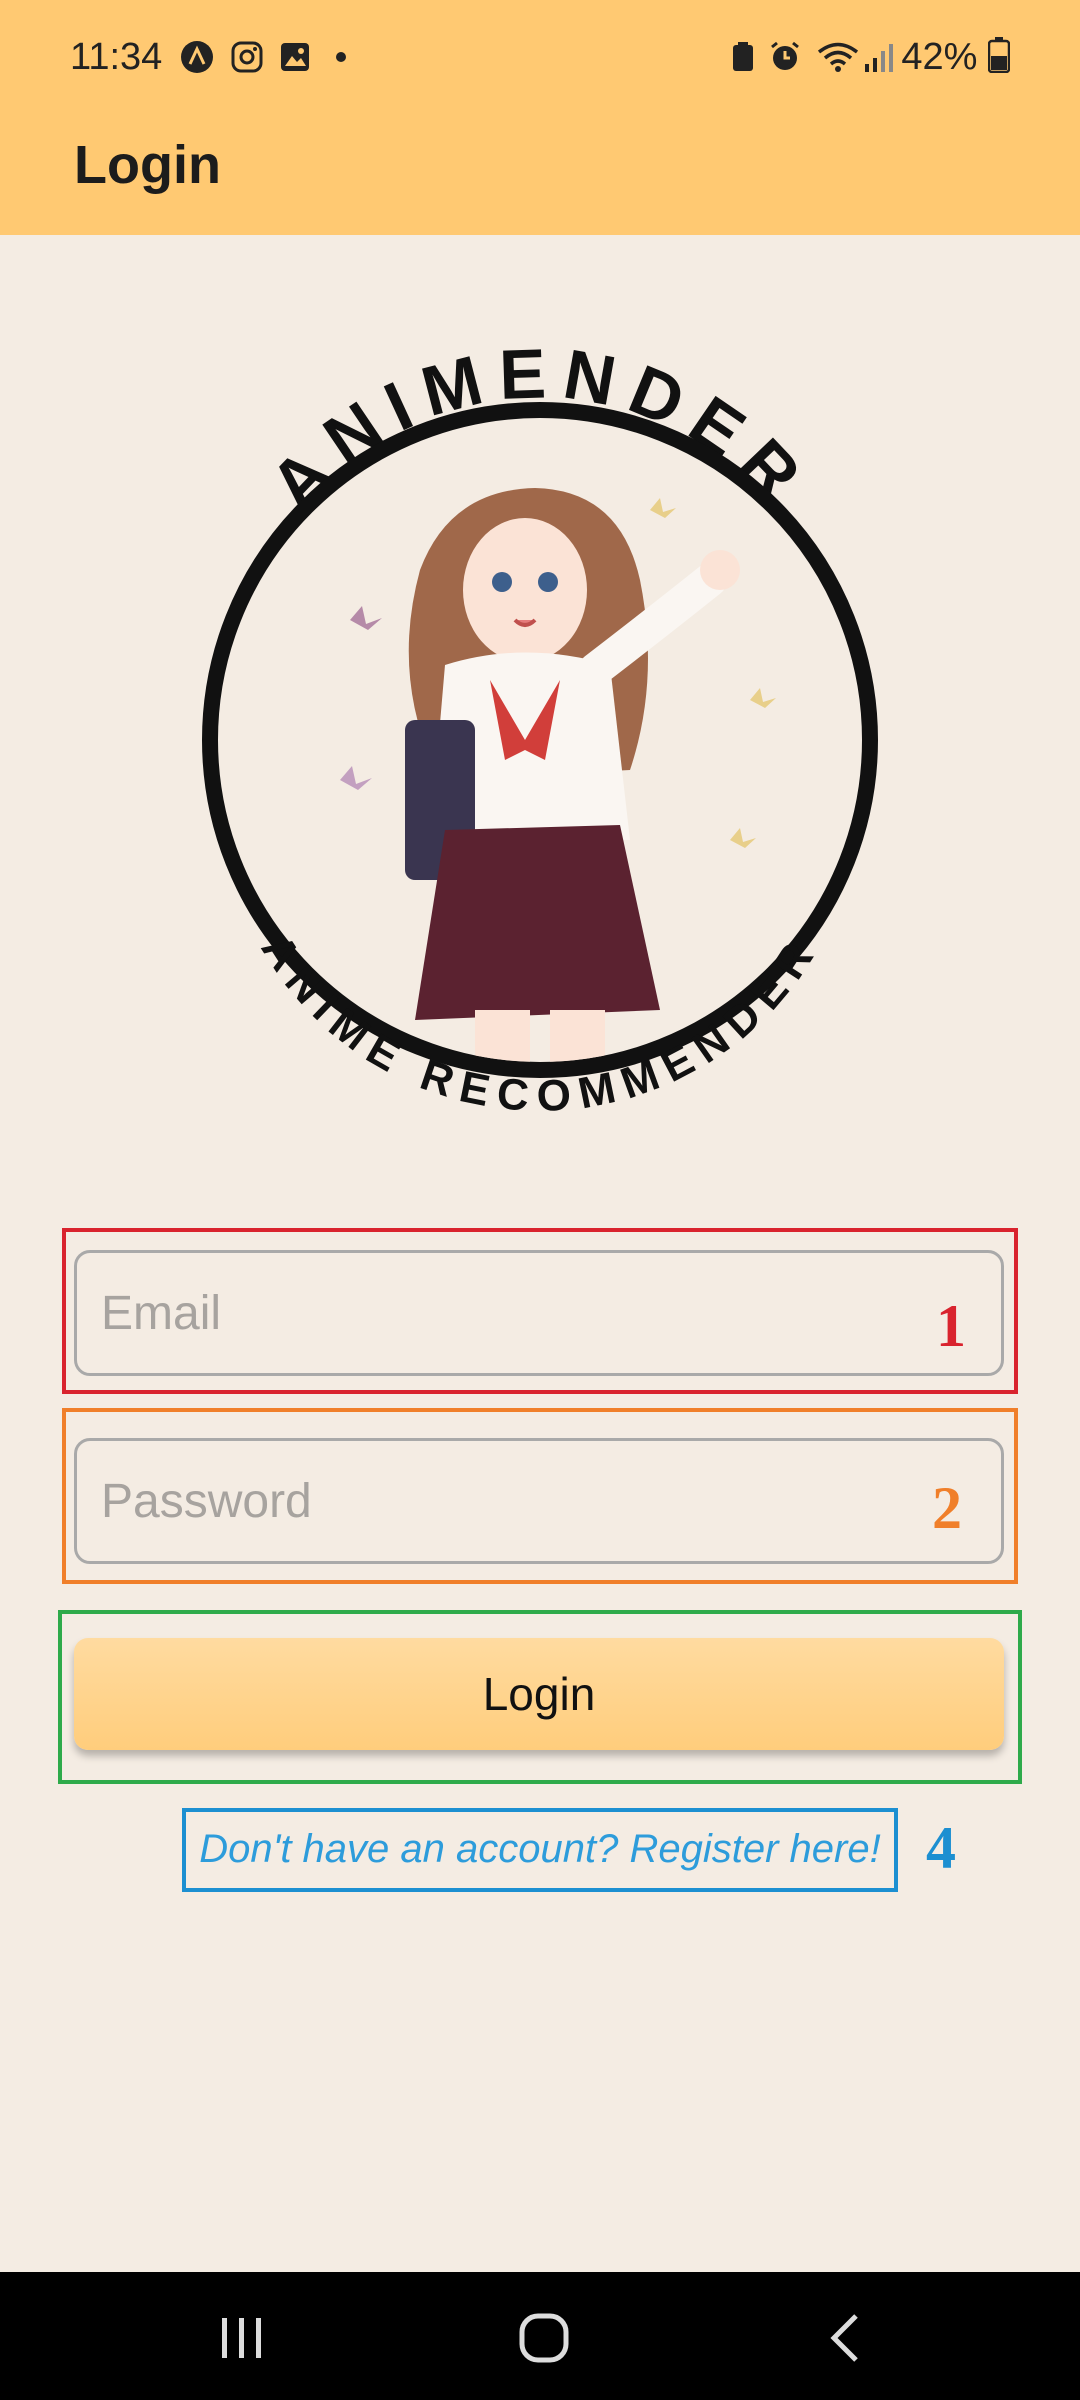 The image size is (1080, 2400). I want to click on page-title: Login, so click(147, 165).